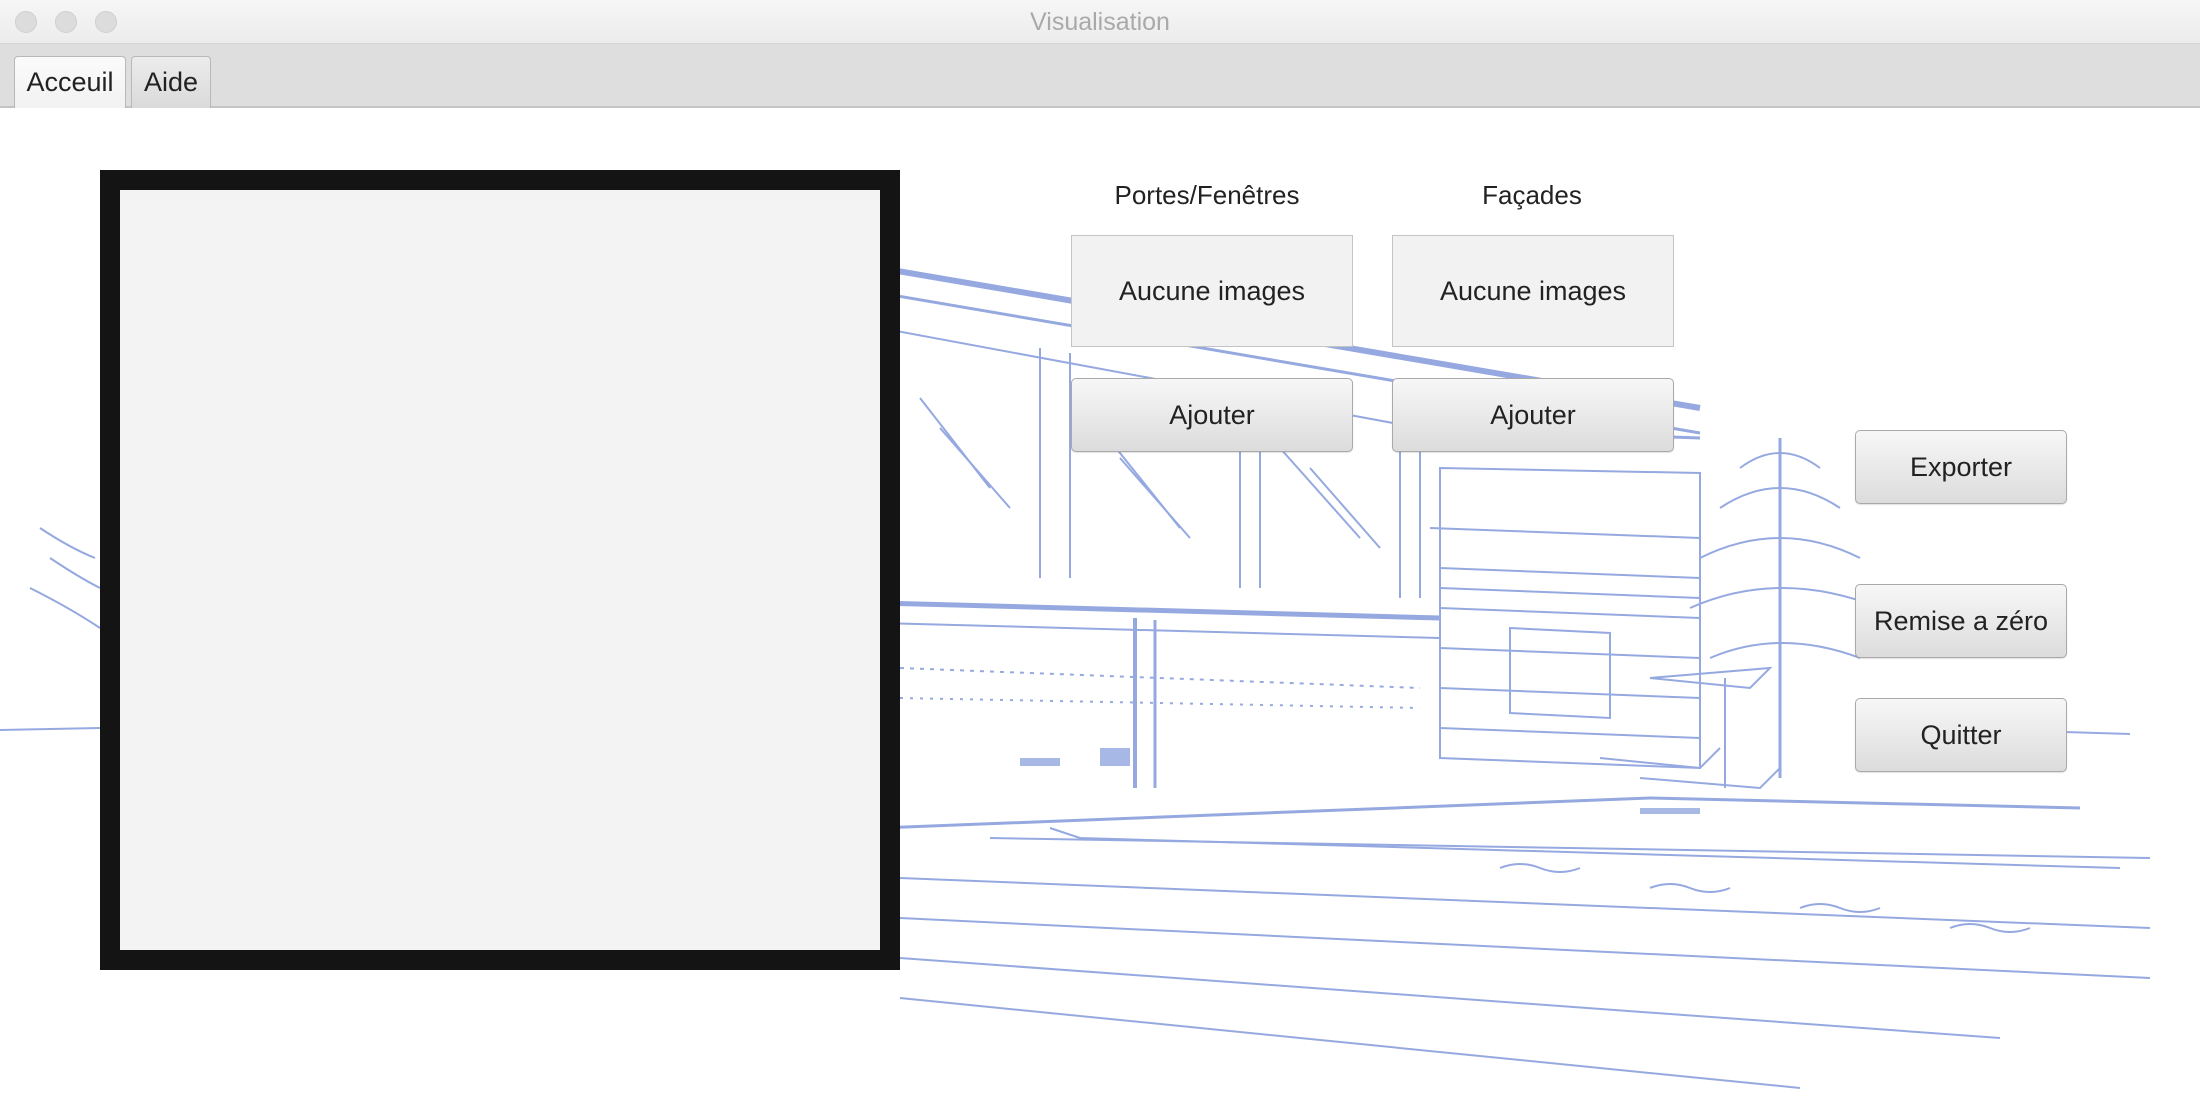  I want to click on tab-acceuil: Acceuil, so click(70, 82).